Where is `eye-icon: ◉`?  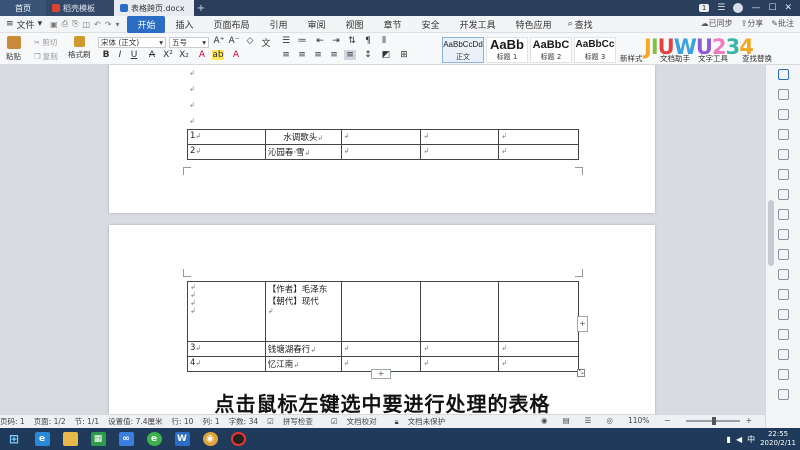 eye-icon: ◉ is located at coordinates (544, 420).